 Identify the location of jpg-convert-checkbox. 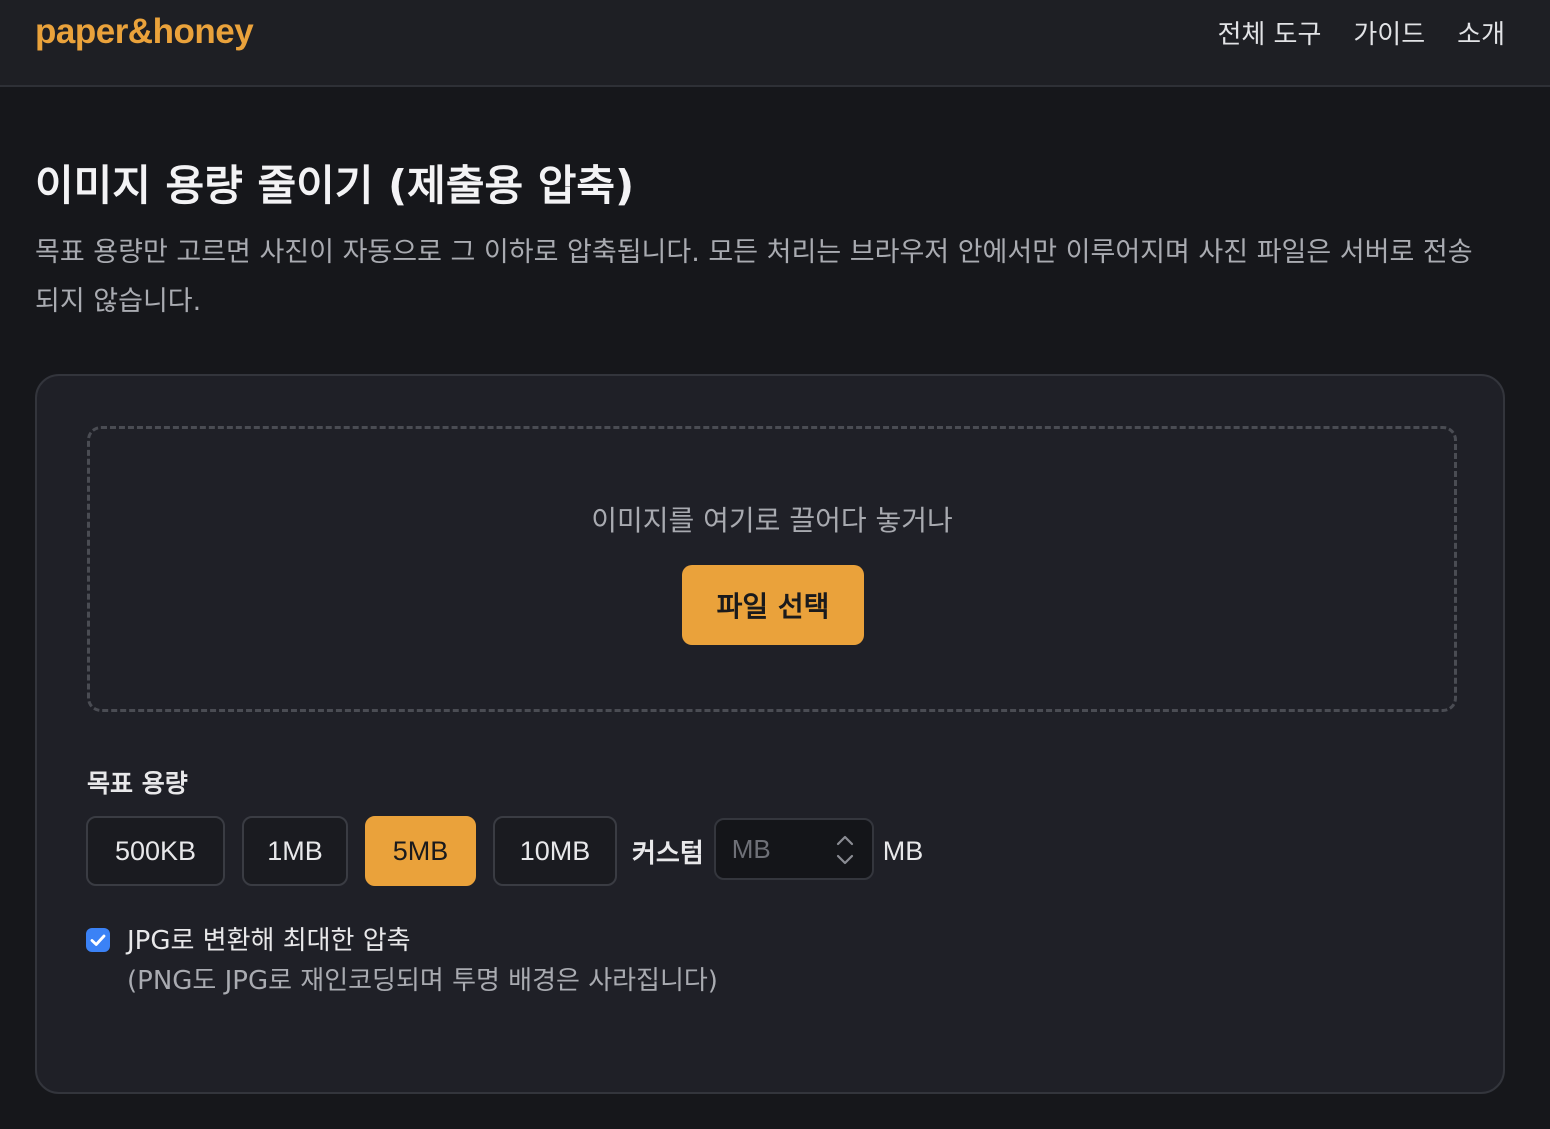
(98, 940).